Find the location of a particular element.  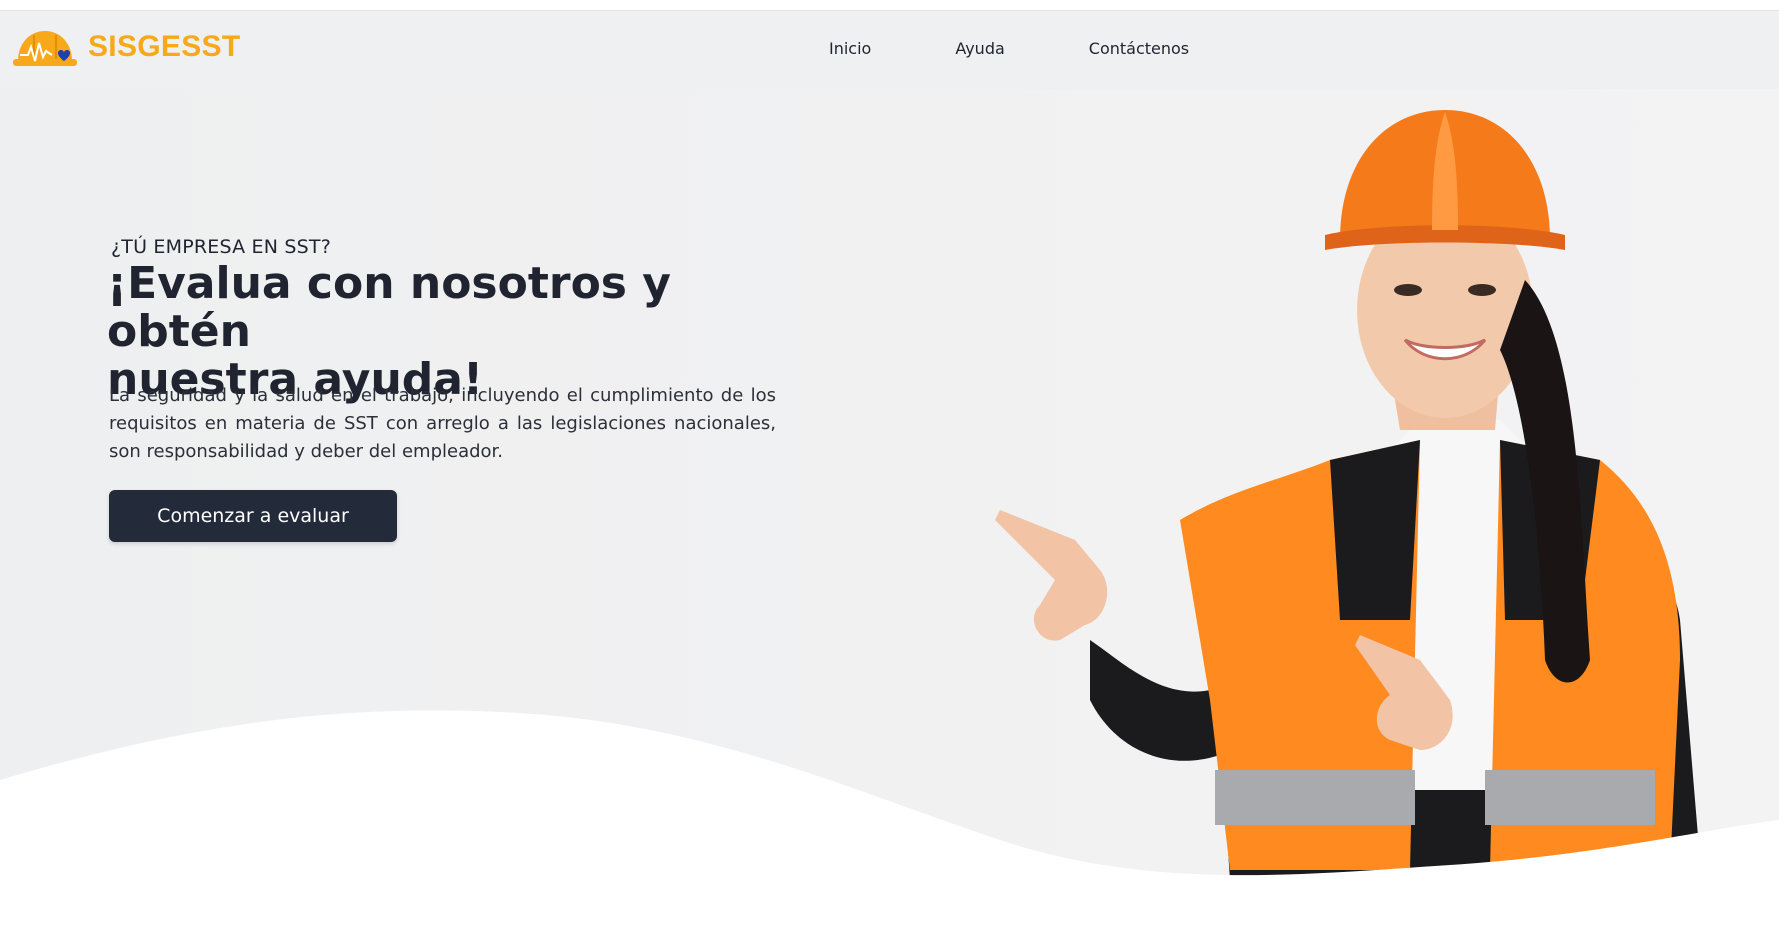

nav-link-inicio: Inicio is located at coordinates (850, 48).